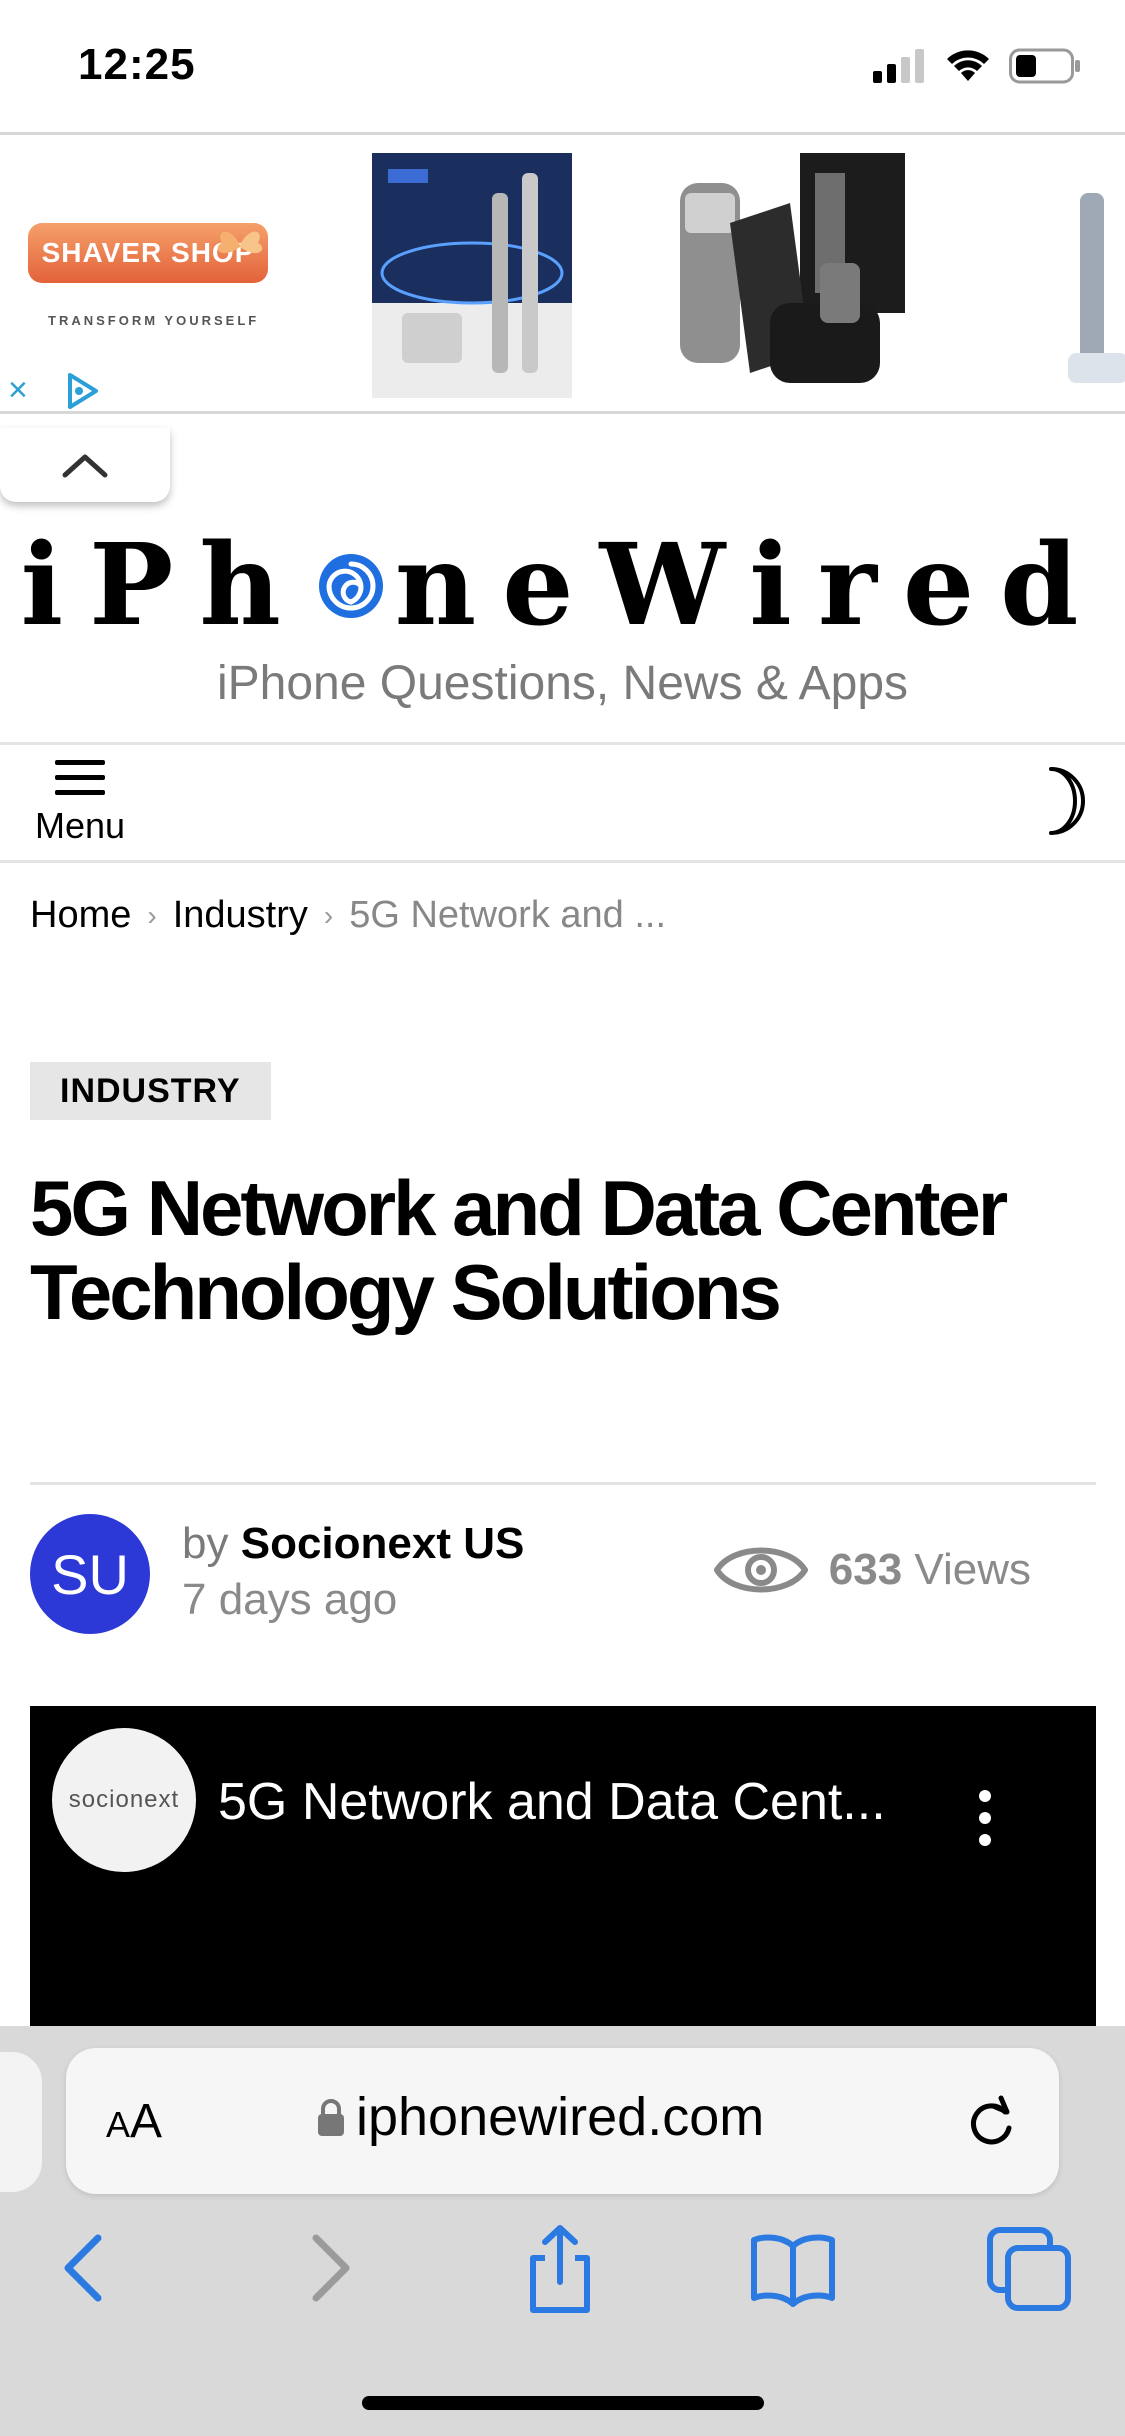 The width and height of the screenshot is (1125, 2436). Describe the element at coordinates (562, 683) in the screenshot. I see `site-tagline: iPhone Questions, News & Apps` at that location.